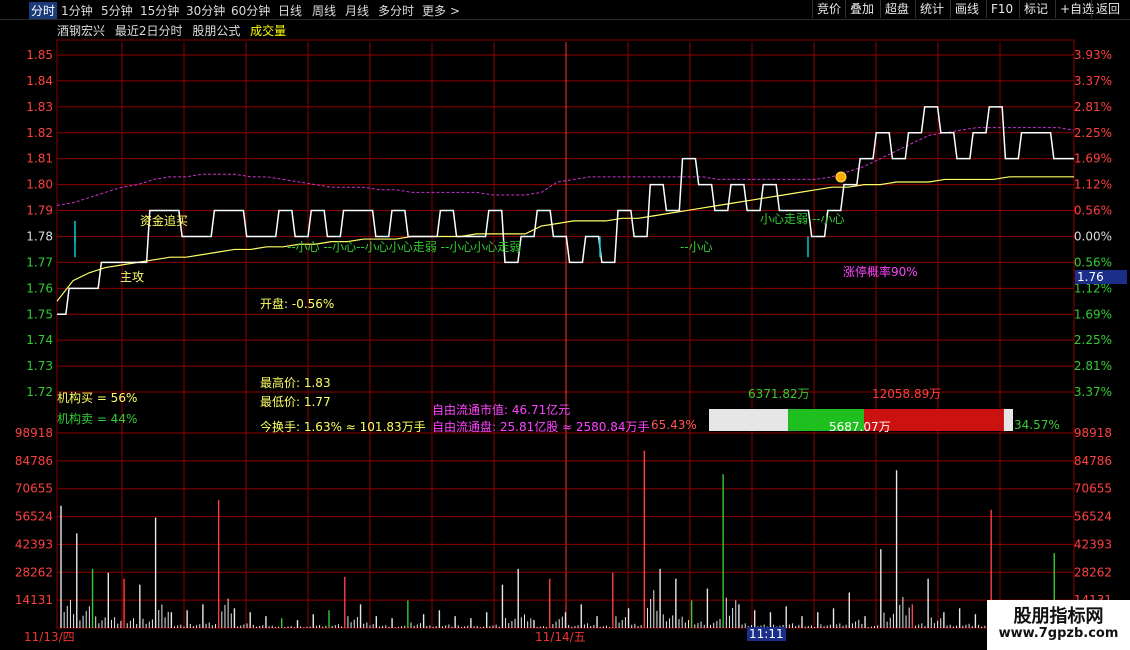 The image size is (1130, 650). Describe the element at coordinates (39, 340) in the screenshot. I see `price-tick-label: 1.74` at that location.